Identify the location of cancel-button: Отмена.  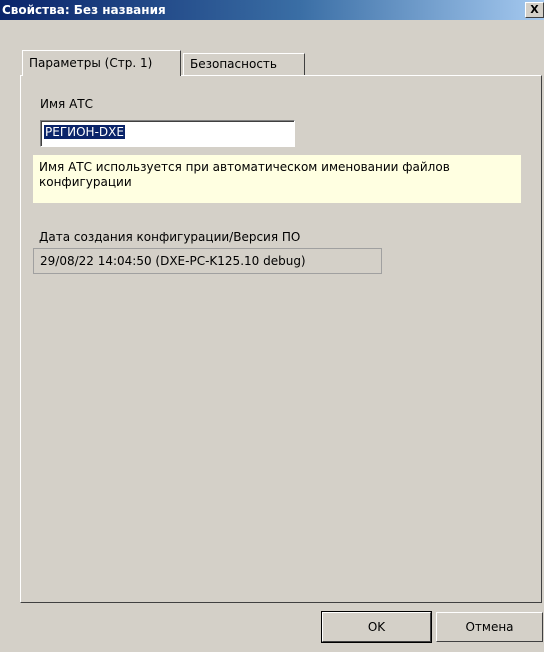
(489, 627).